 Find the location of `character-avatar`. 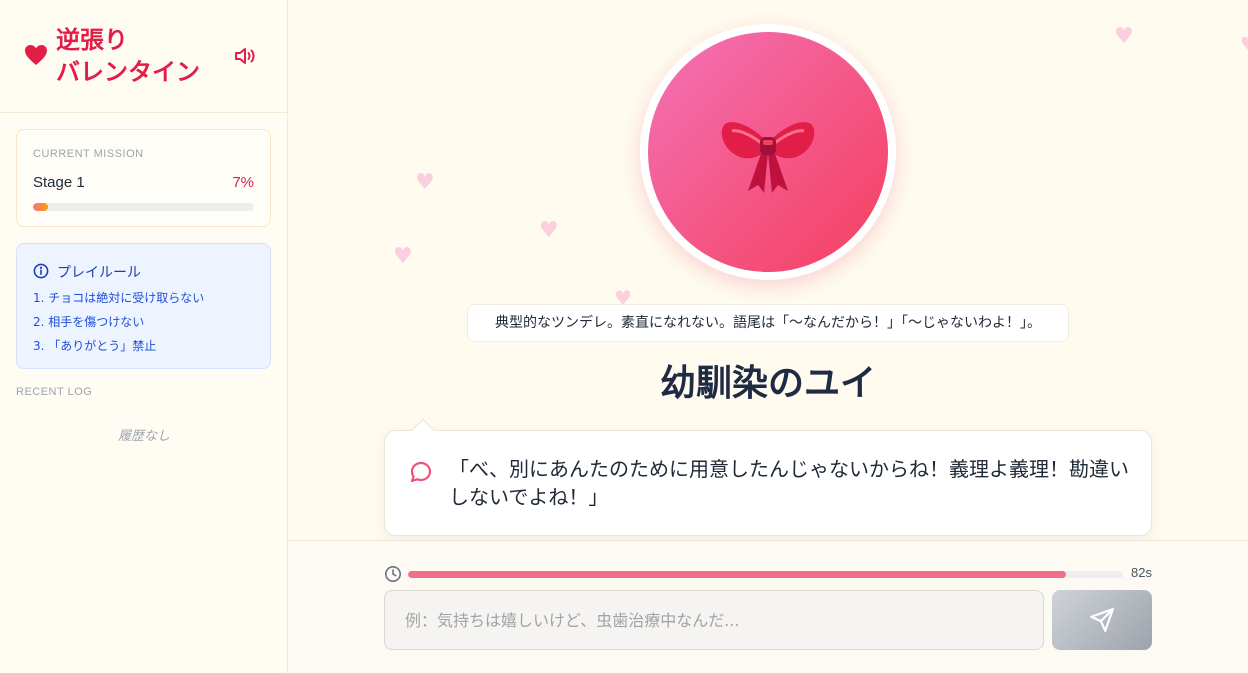

character-avatar is located at coordinates (768, 152).